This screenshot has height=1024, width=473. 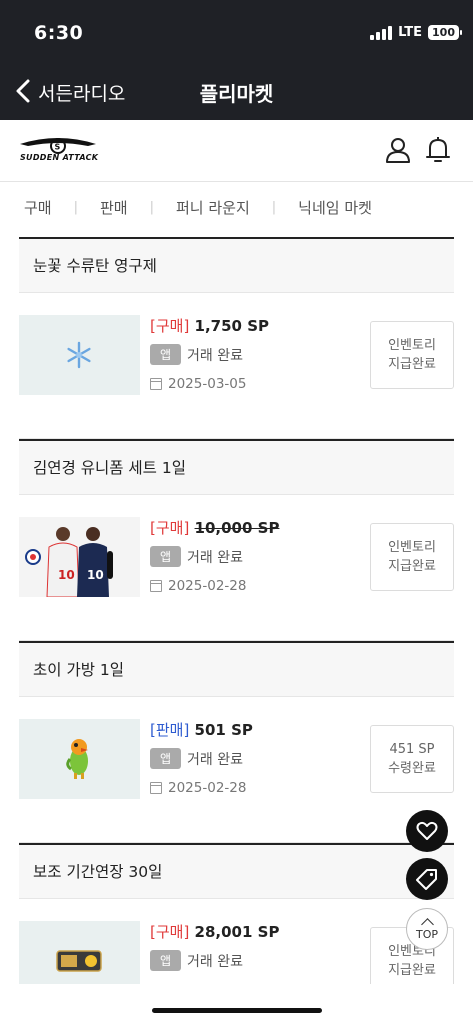 I want to click on delivery-status-line1: 451 SP, so click(x=412, y=749).